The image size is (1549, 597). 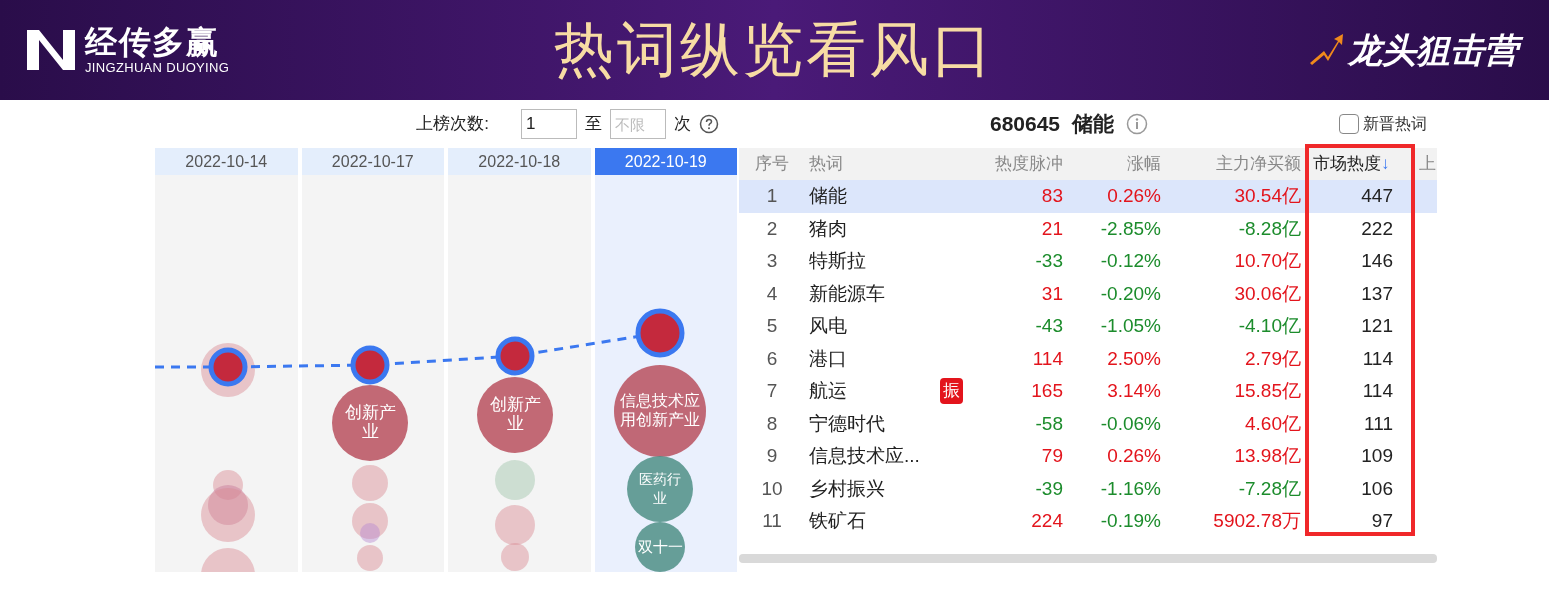 What do you see at coordinates (1133, 358) in the screenshot?
I see `table-cell-text: 2.50%` at bounding box center [1133, 358].